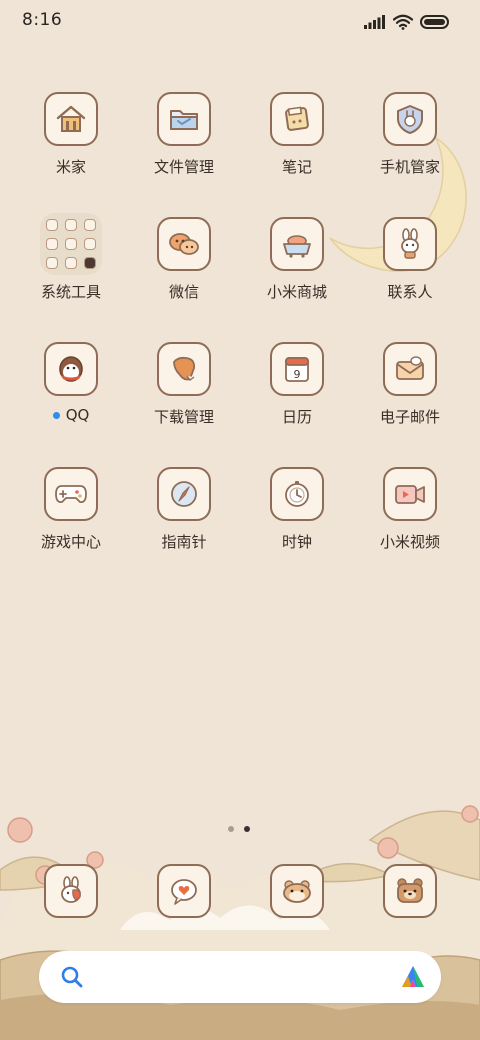 The image size is (480, 1040). Describe the element at coordinates (70, 542) in the screenshot. I see `app-label: 游戏中心` at that location.